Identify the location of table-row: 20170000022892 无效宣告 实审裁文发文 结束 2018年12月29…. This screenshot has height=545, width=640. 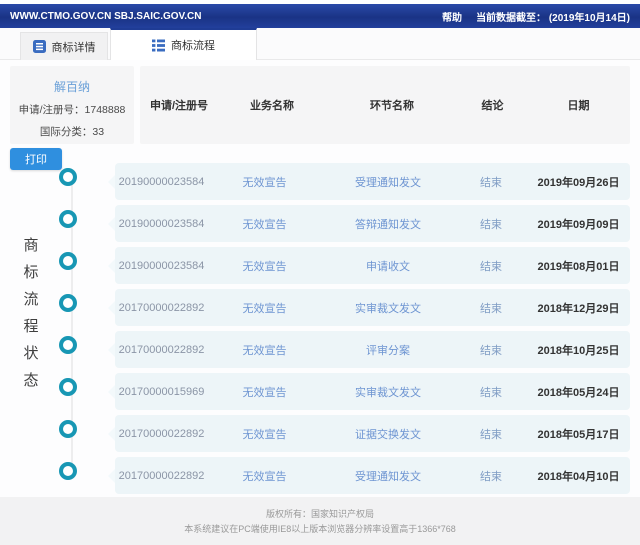
(320, 307).